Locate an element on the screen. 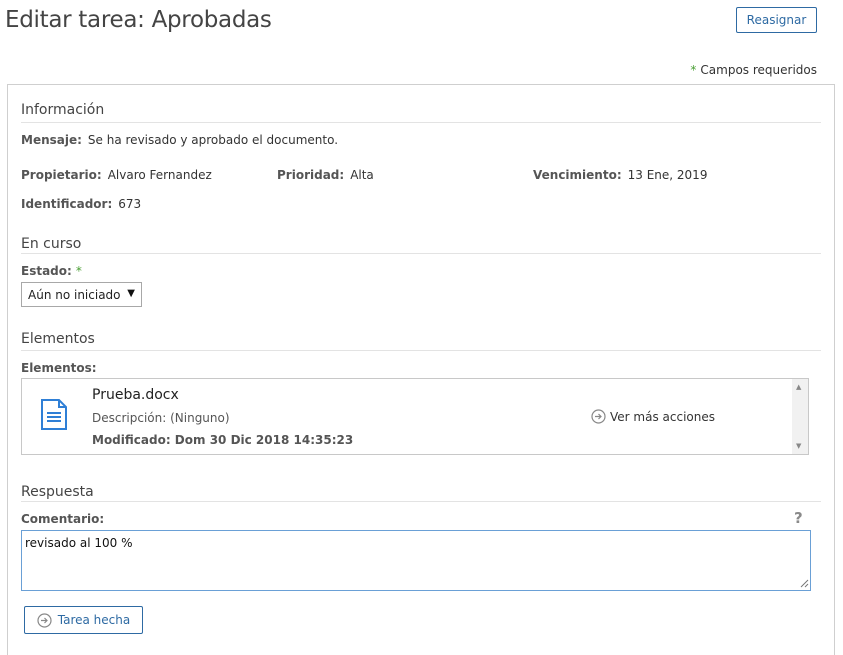 This screenshot has width=843, height=655. page-title: Editar tarea: Aprobadas is located at coordinates (138, 20).